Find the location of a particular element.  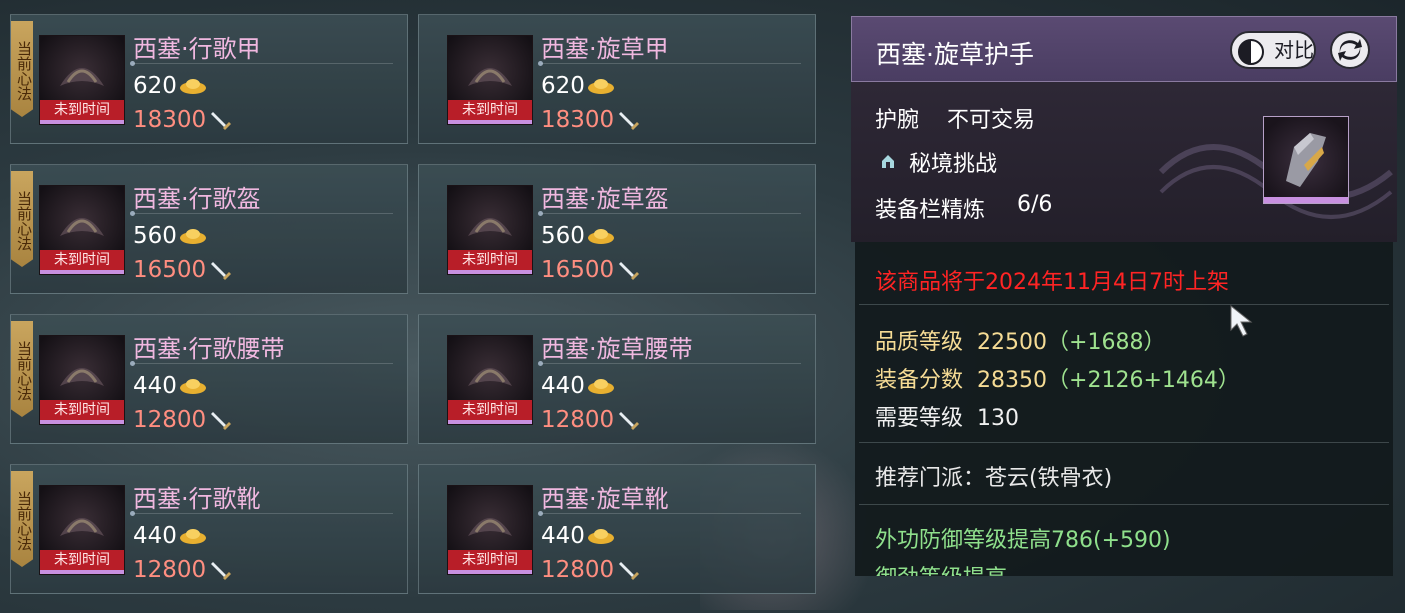

item-card: 未到时间 西塞·旋草靴 440 12800 is located at coordinates (617, 529).